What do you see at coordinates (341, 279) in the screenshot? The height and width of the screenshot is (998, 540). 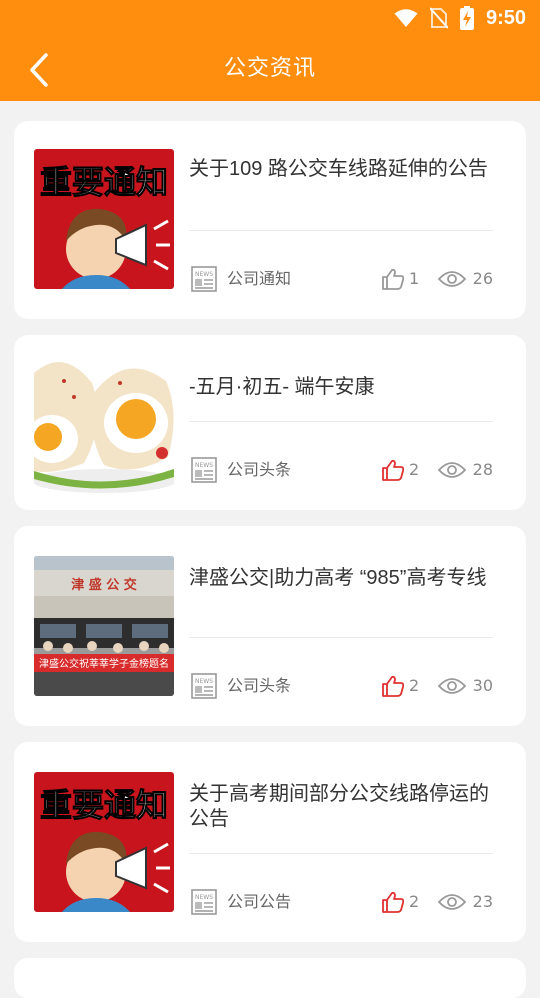 I see `news-meta: NEWS 公司通知 1 26` at bounding box center [341, 279].